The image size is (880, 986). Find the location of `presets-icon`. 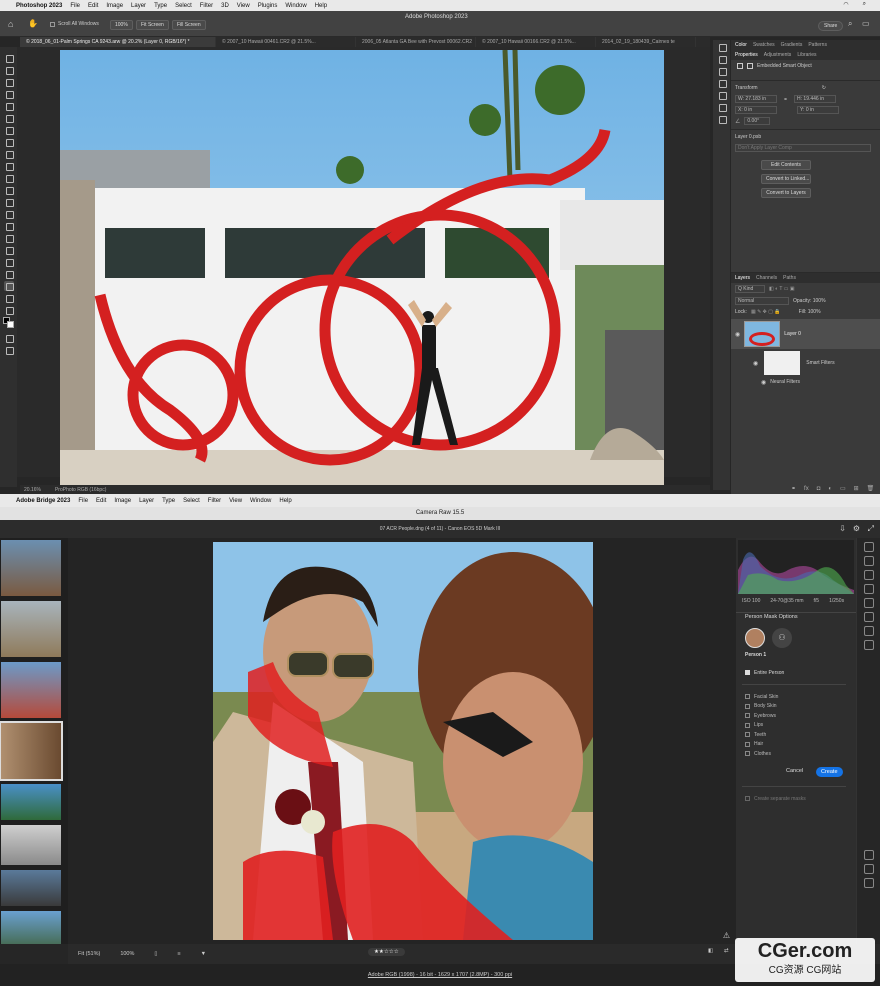

presets-icon is located at coordinates (868, 617).